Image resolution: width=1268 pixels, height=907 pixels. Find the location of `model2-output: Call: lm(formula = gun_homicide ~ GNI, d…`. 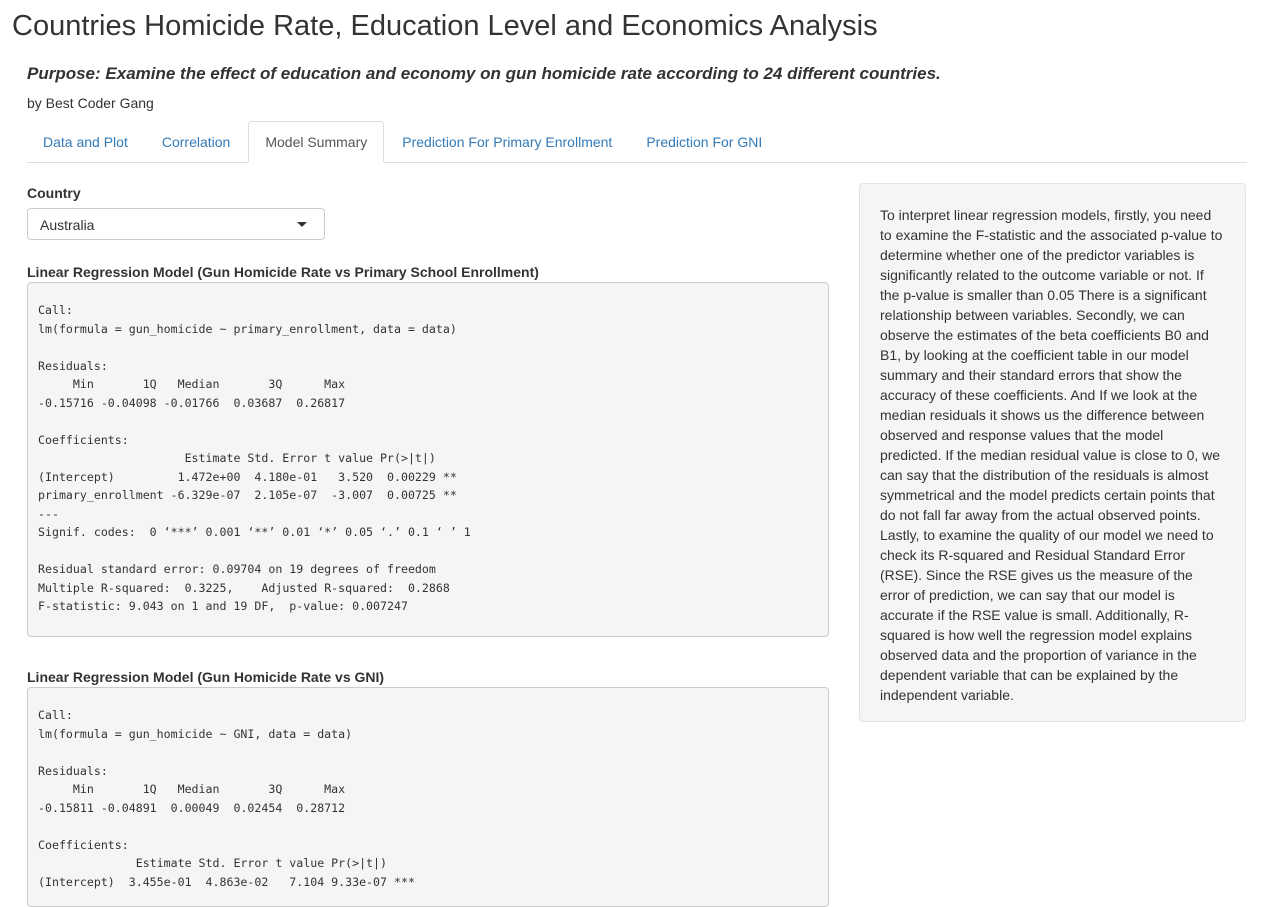

model2-output: Call: lm(formula = gun_homicide ~ GNI, d… is located at coordinates (226, 798).